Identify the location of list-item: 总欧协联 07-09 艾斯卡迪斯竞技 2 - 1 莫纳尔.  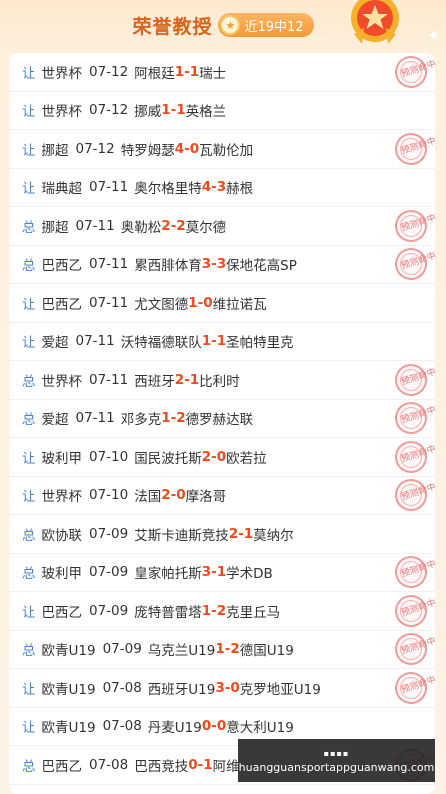
(222, 534).